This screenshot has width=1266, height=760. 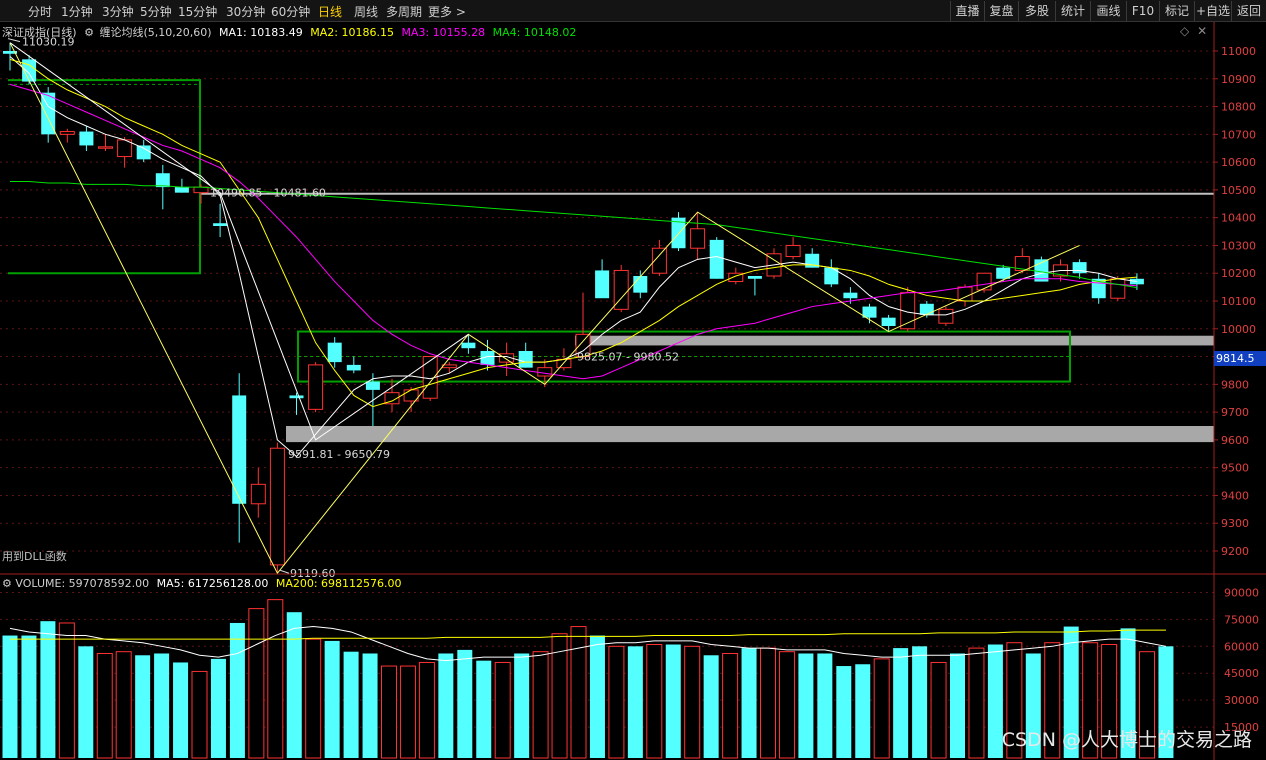 What do you see at coordinates (750, 434) in the screenshot?
I see `zone3-bar` at bounding box center [750, 434].